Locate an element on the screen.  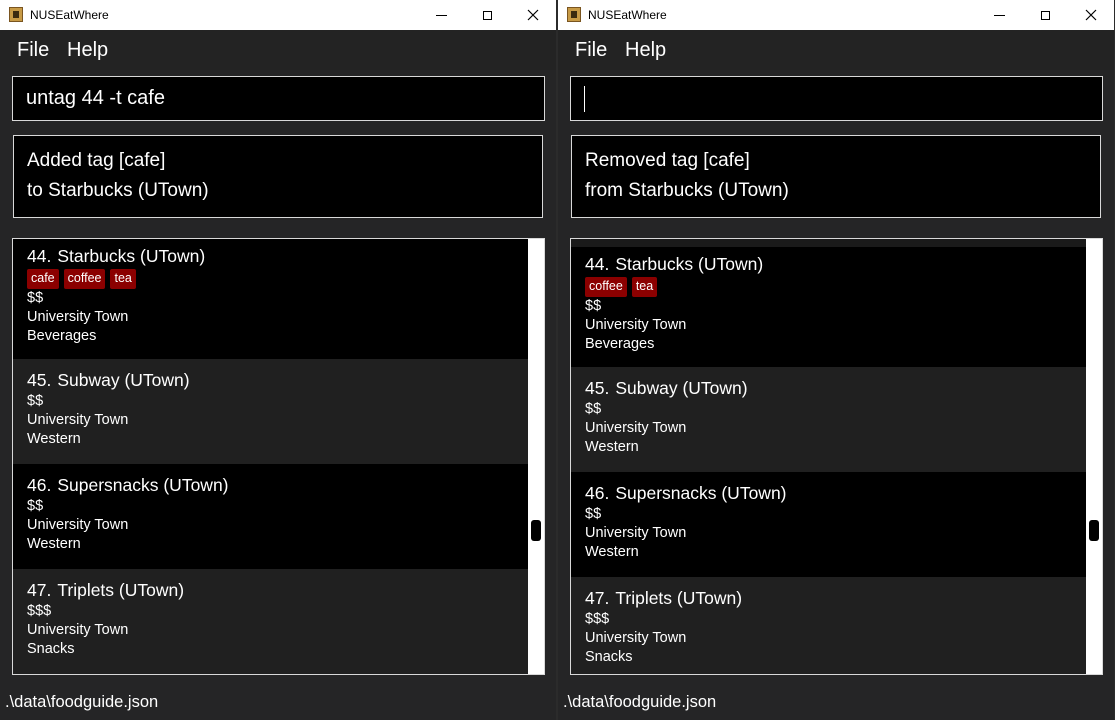
minimize-icon is located at coordinates (999, 15).